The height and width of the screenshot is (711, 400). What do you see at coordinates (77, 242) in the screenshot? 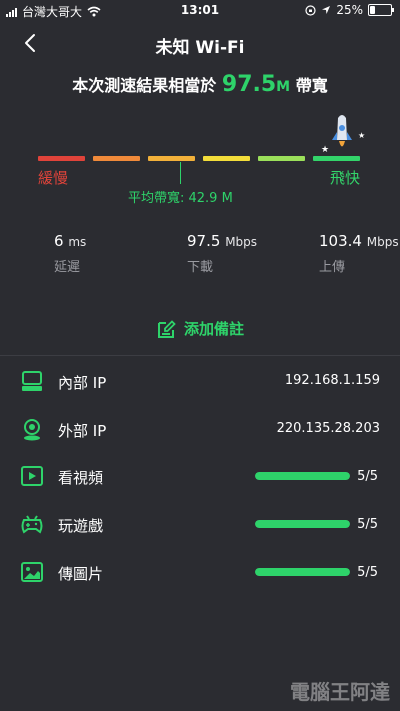
I see `latency-unit: ms` at bounding box center [77, 242].